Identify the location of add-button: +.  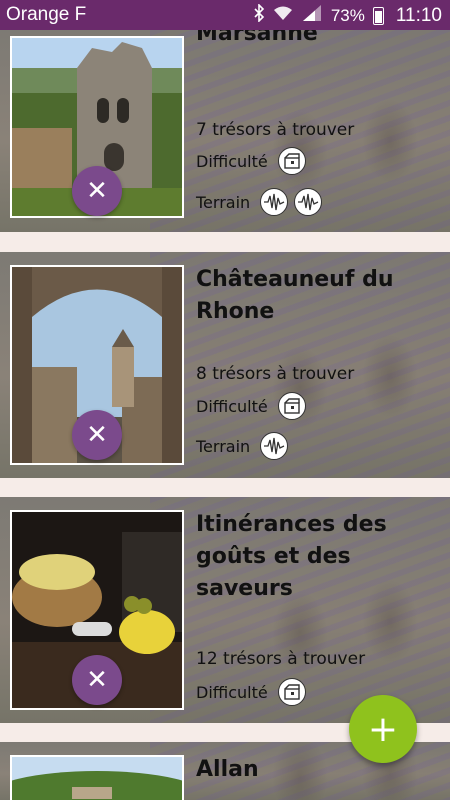
(383, 729).